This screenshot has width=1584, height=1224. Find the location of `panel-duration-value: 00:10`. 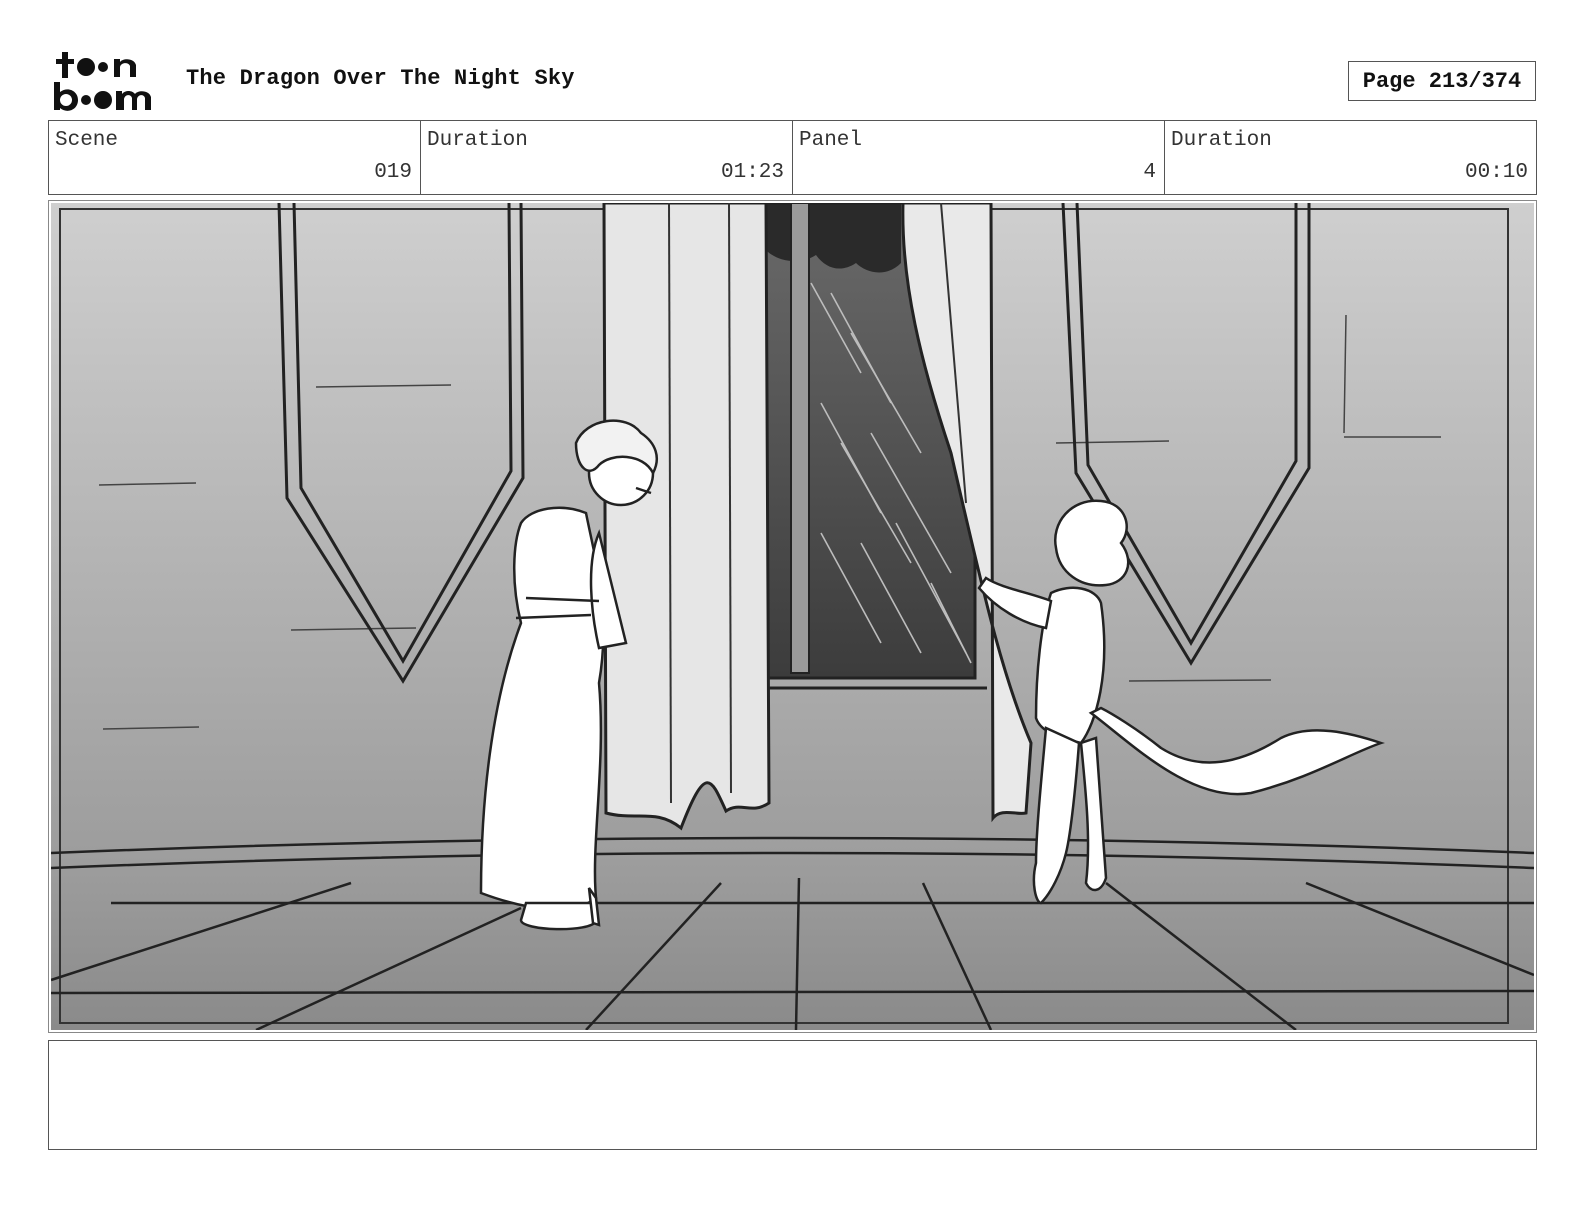

panel-duration-value: 00:10 is located at coordinates (1496, 172).